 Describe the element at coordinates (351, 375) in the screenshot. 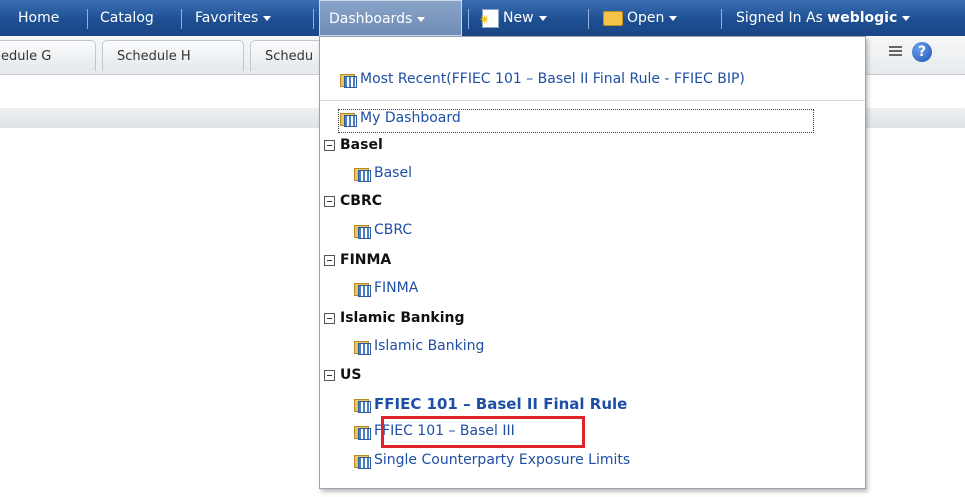

I see `group-label: US` at that location.